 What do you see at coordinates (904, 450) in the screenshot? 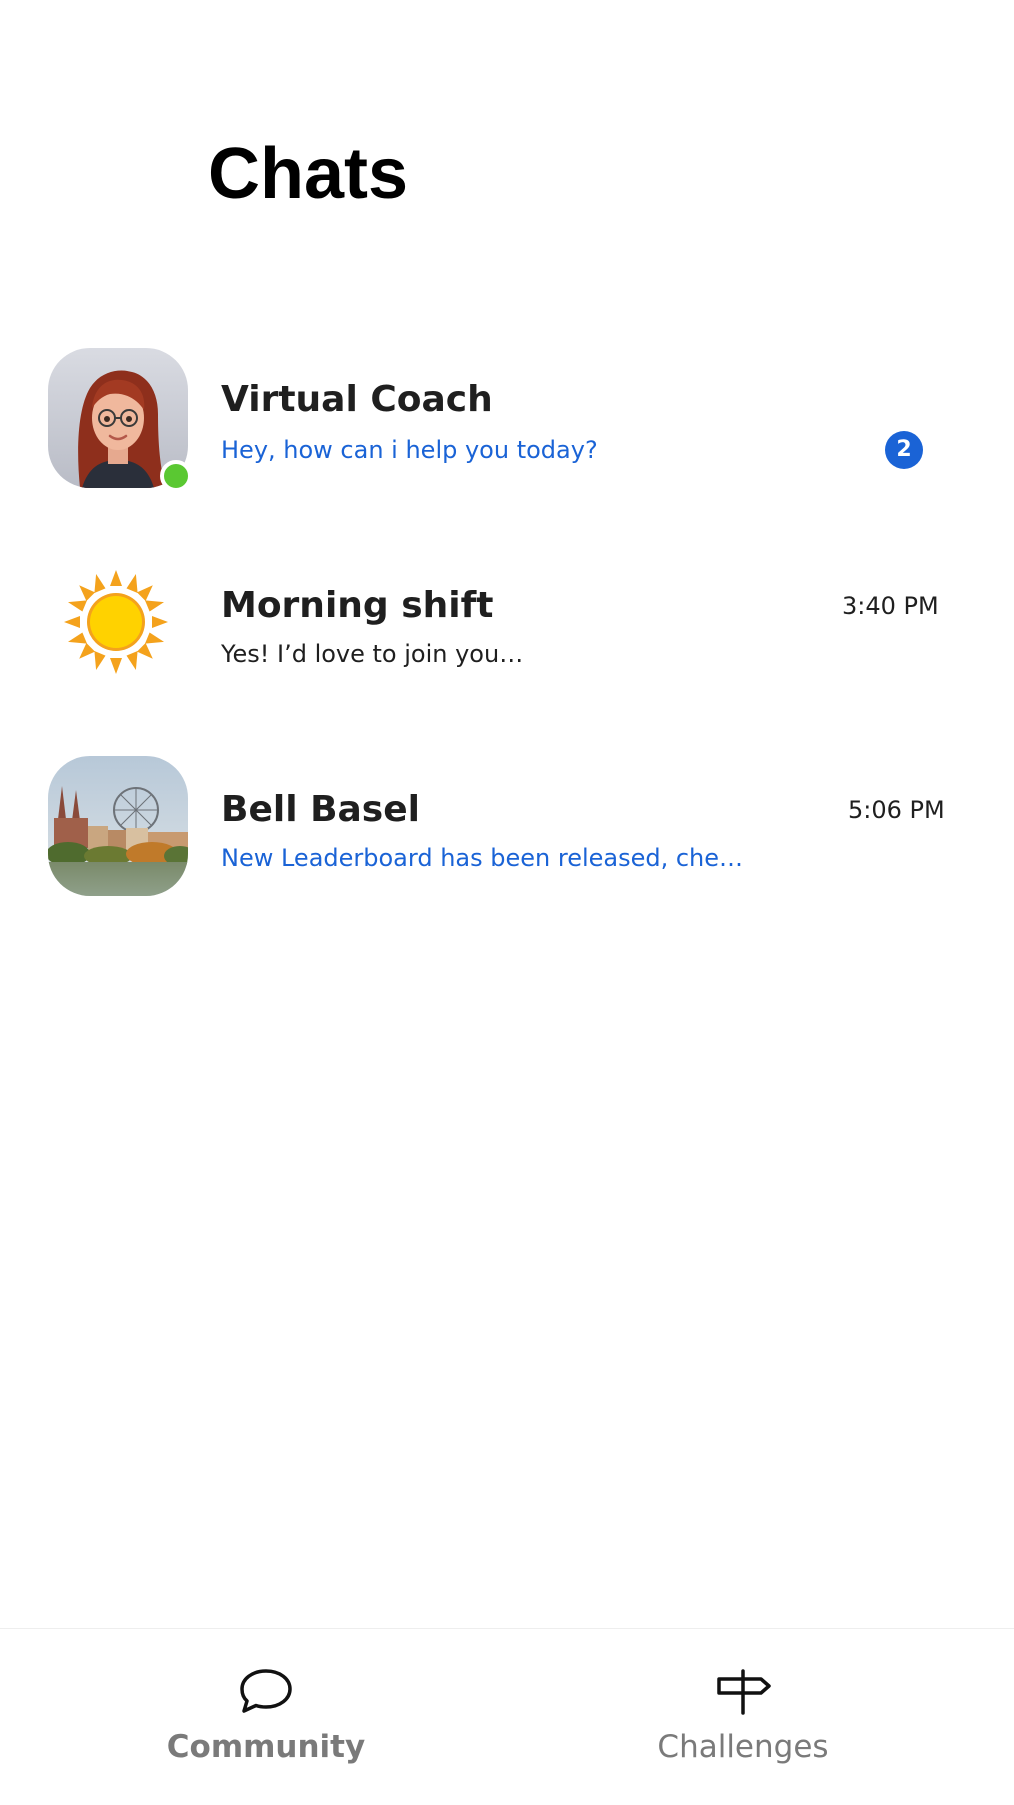
I see `unread-badge: 2` at bounding box center [904, 450].